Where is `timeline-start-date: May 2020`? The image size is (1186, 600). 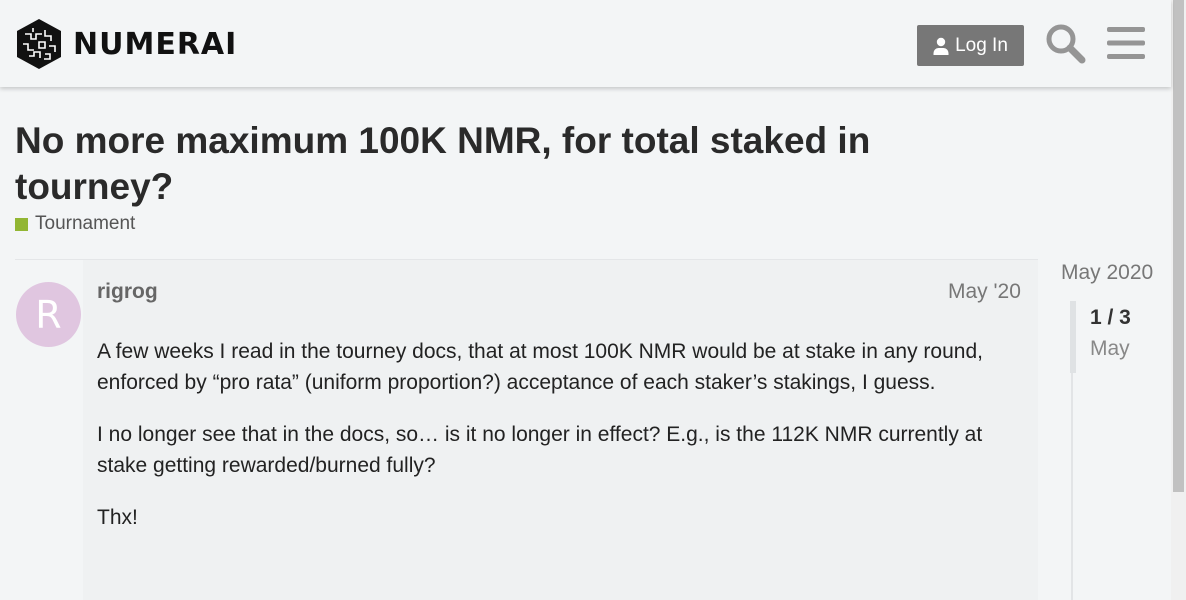
timeline-start-date: May 2020 is located at coordinates (1107, 273).